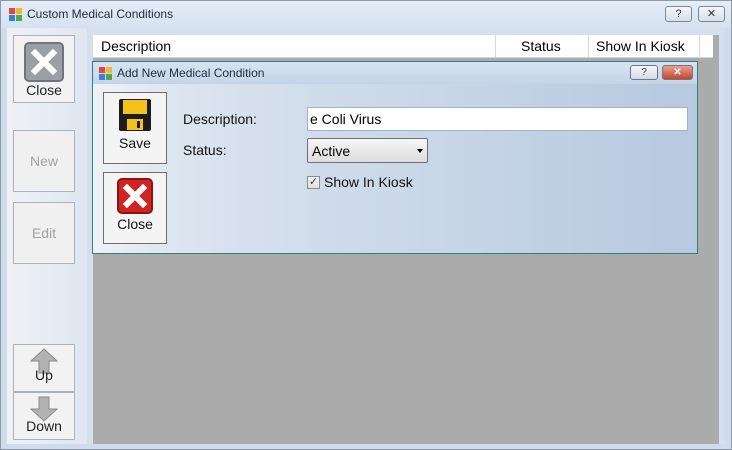 The height and width of the screenshot is (450, 732). Describe the element at coordinates (135, 115) in the screenshot. I see `floppy-disk-icon` at that location.